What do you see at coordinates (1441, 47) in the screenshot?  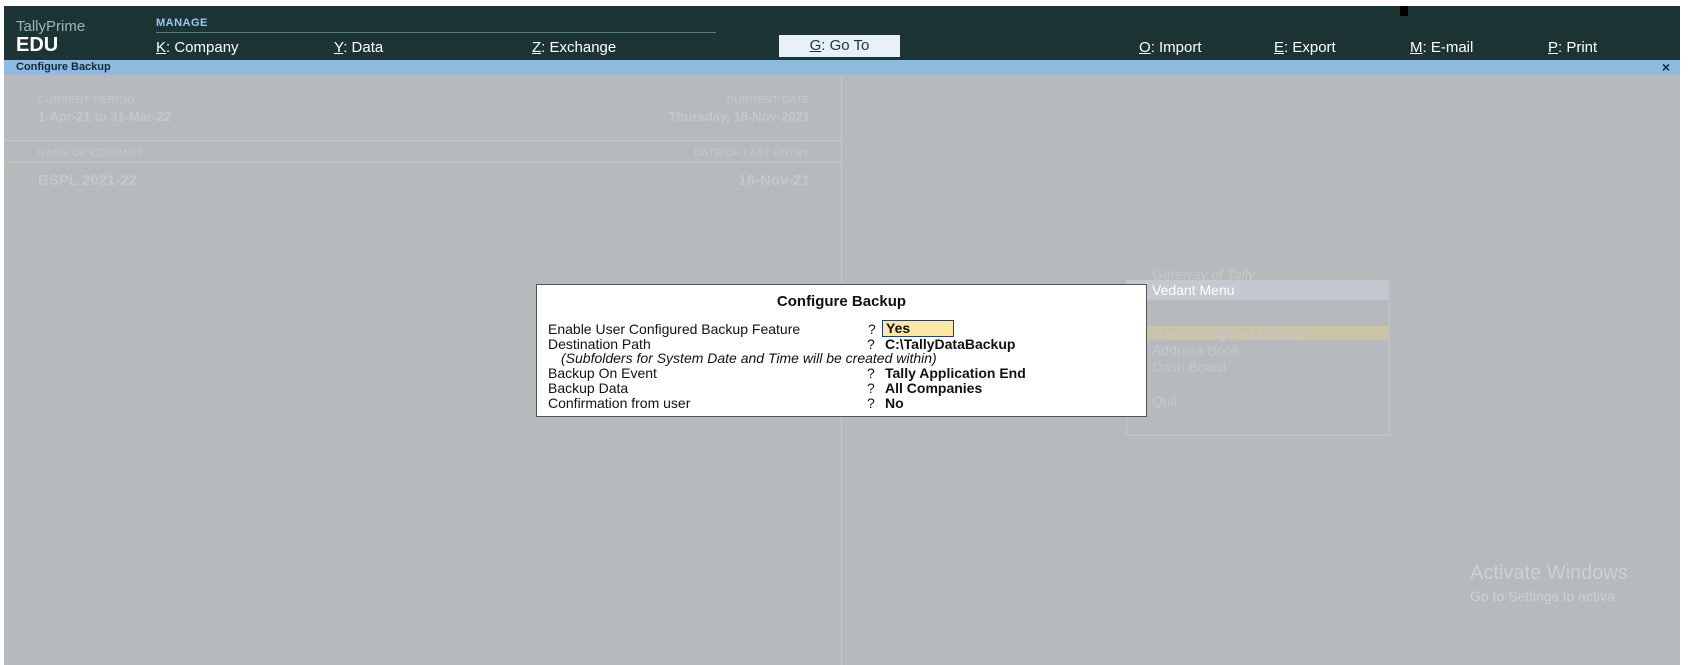 I see `menu-email: M: E-mail` at bounding box center [1441, 47].